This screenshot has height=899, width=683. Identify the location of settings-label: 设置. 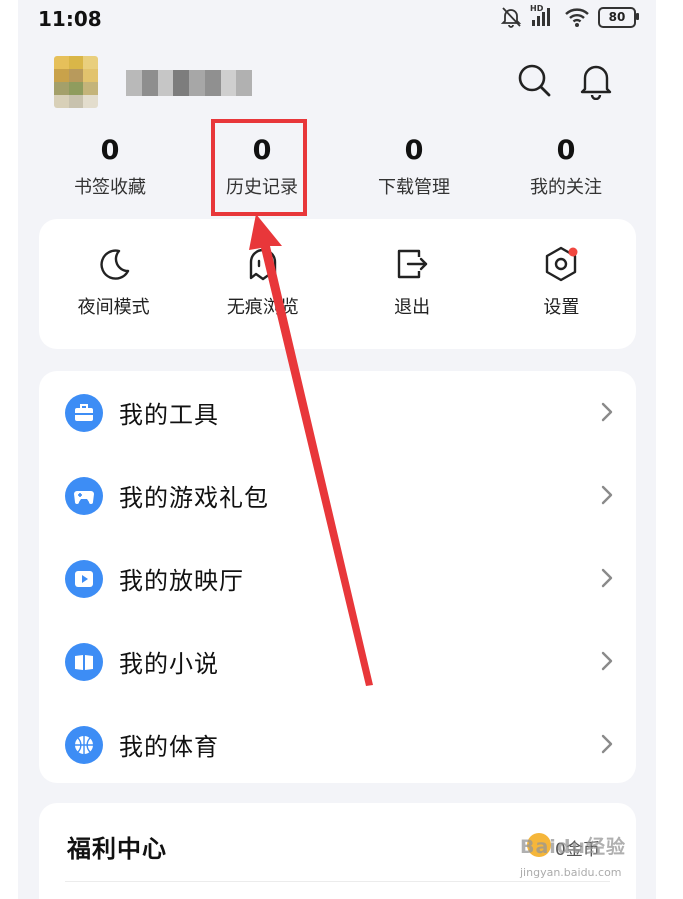
(561, 307).